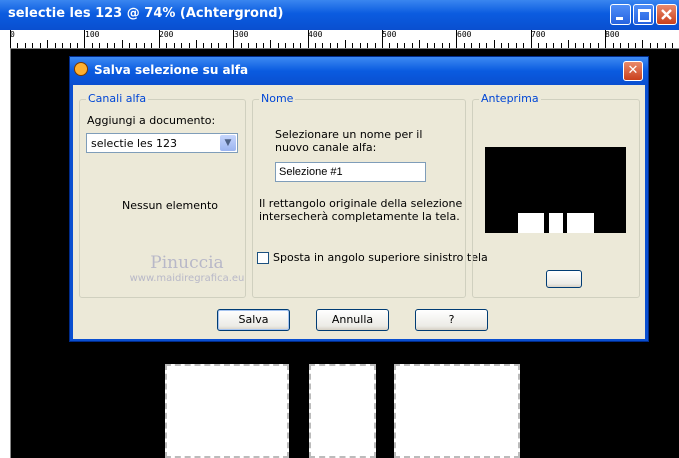 Image resolution: width=679 pixels, height=458 pixels. I want to click on ruler-label: 400, so click(315, 34).